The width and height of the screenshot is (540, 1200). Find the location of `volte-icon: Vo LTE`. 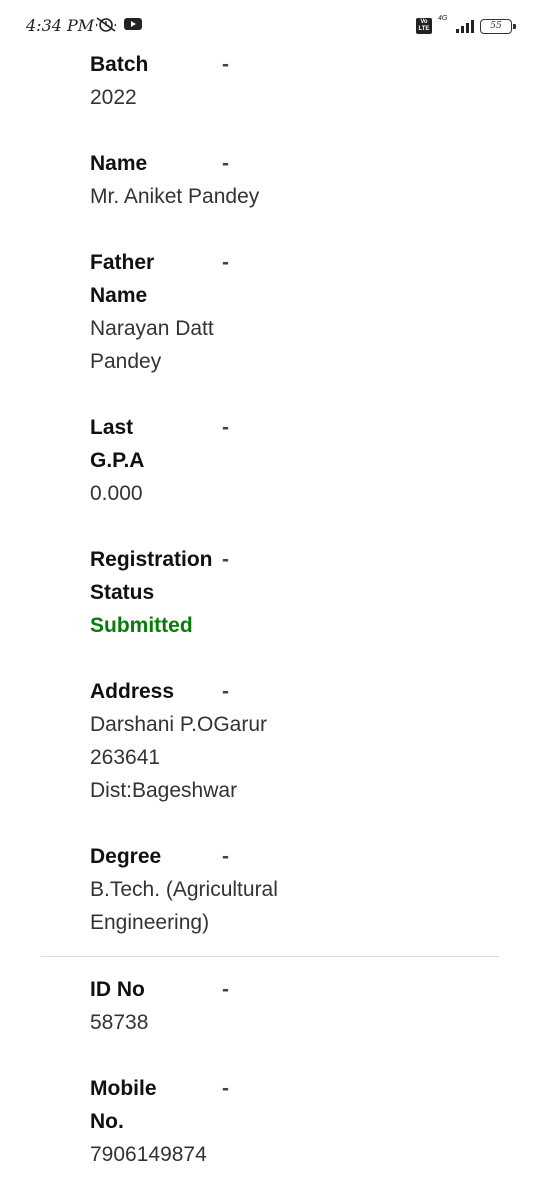

volte-icon: Vo LTE is located at coordinates (424, 26).